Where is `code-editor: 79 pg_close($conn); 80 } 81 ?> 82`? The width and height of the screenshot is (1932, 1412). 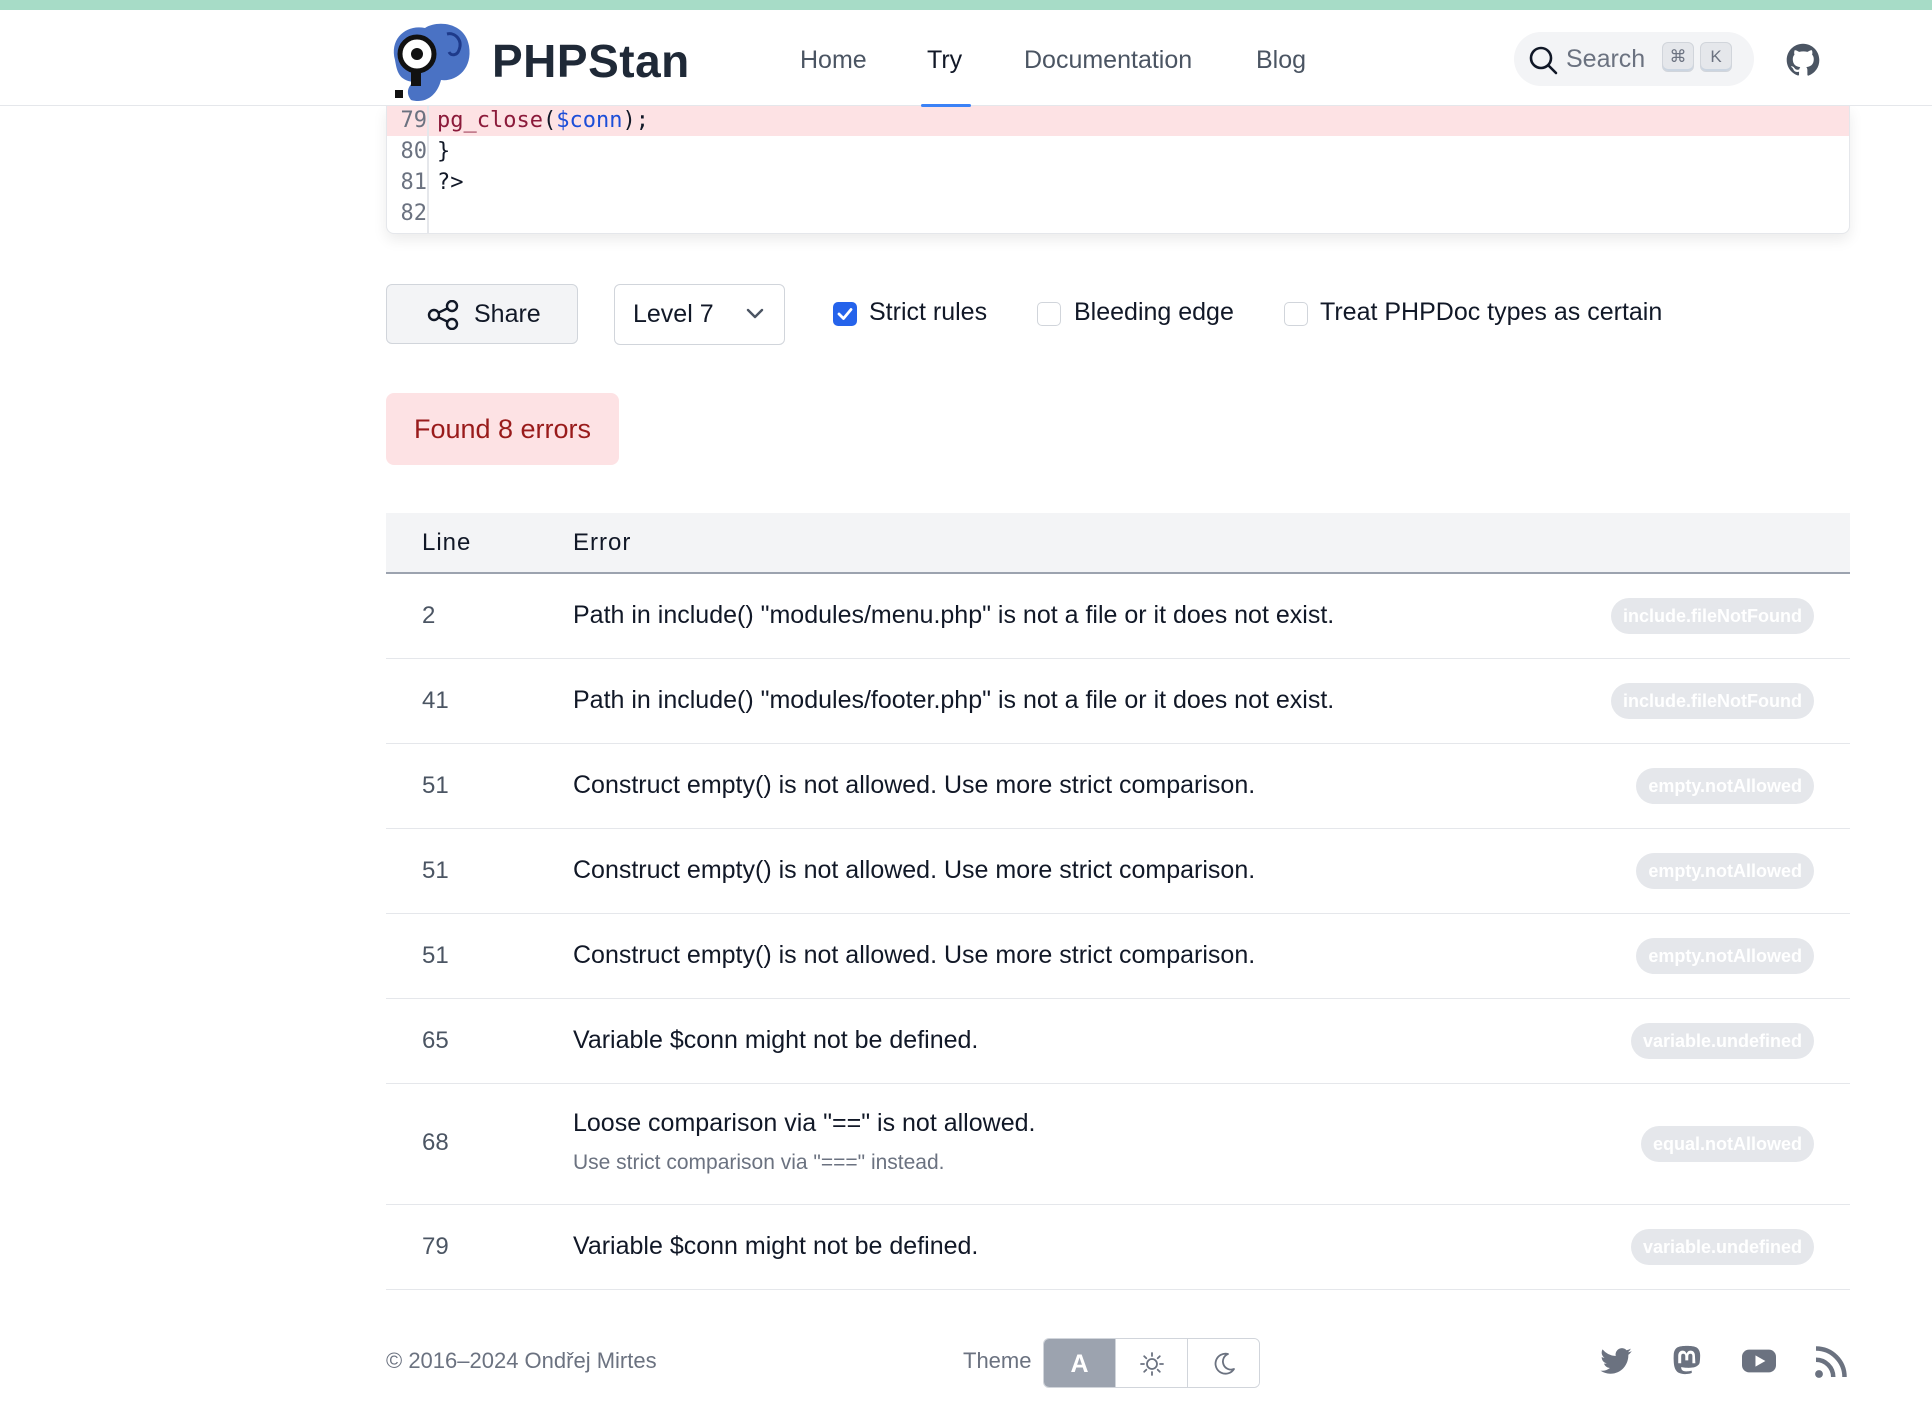 code-editor: 79 pg_close($conn); 80 } 81 ?> 82 is located at coordinates (1118, 170).